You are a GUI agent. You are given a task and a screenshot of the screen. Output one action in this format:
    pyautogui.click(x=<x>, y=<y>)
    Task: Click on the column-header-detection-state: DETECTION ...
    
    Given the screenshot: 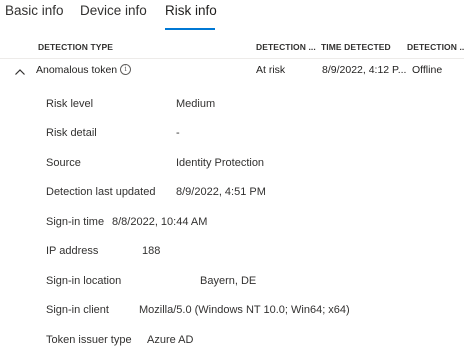 What is the action you would take?
    pyautogui.click(x=287, y=47)
    